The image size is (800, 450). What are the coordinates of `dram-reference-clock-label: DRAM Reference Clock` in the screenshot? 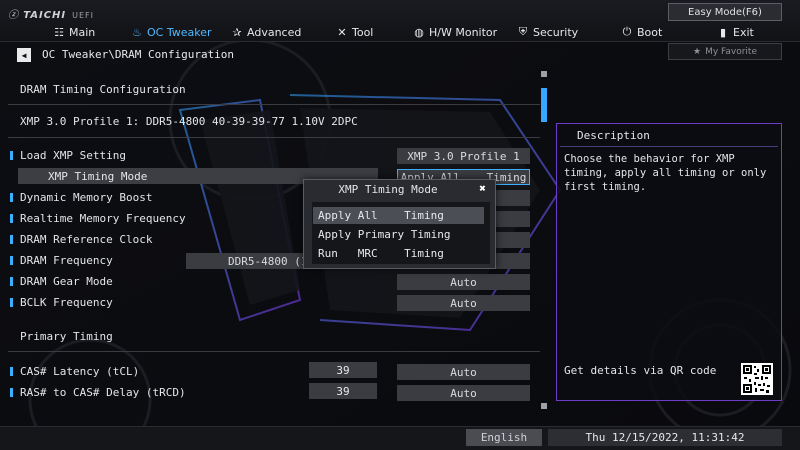 It's located at (86, 239).